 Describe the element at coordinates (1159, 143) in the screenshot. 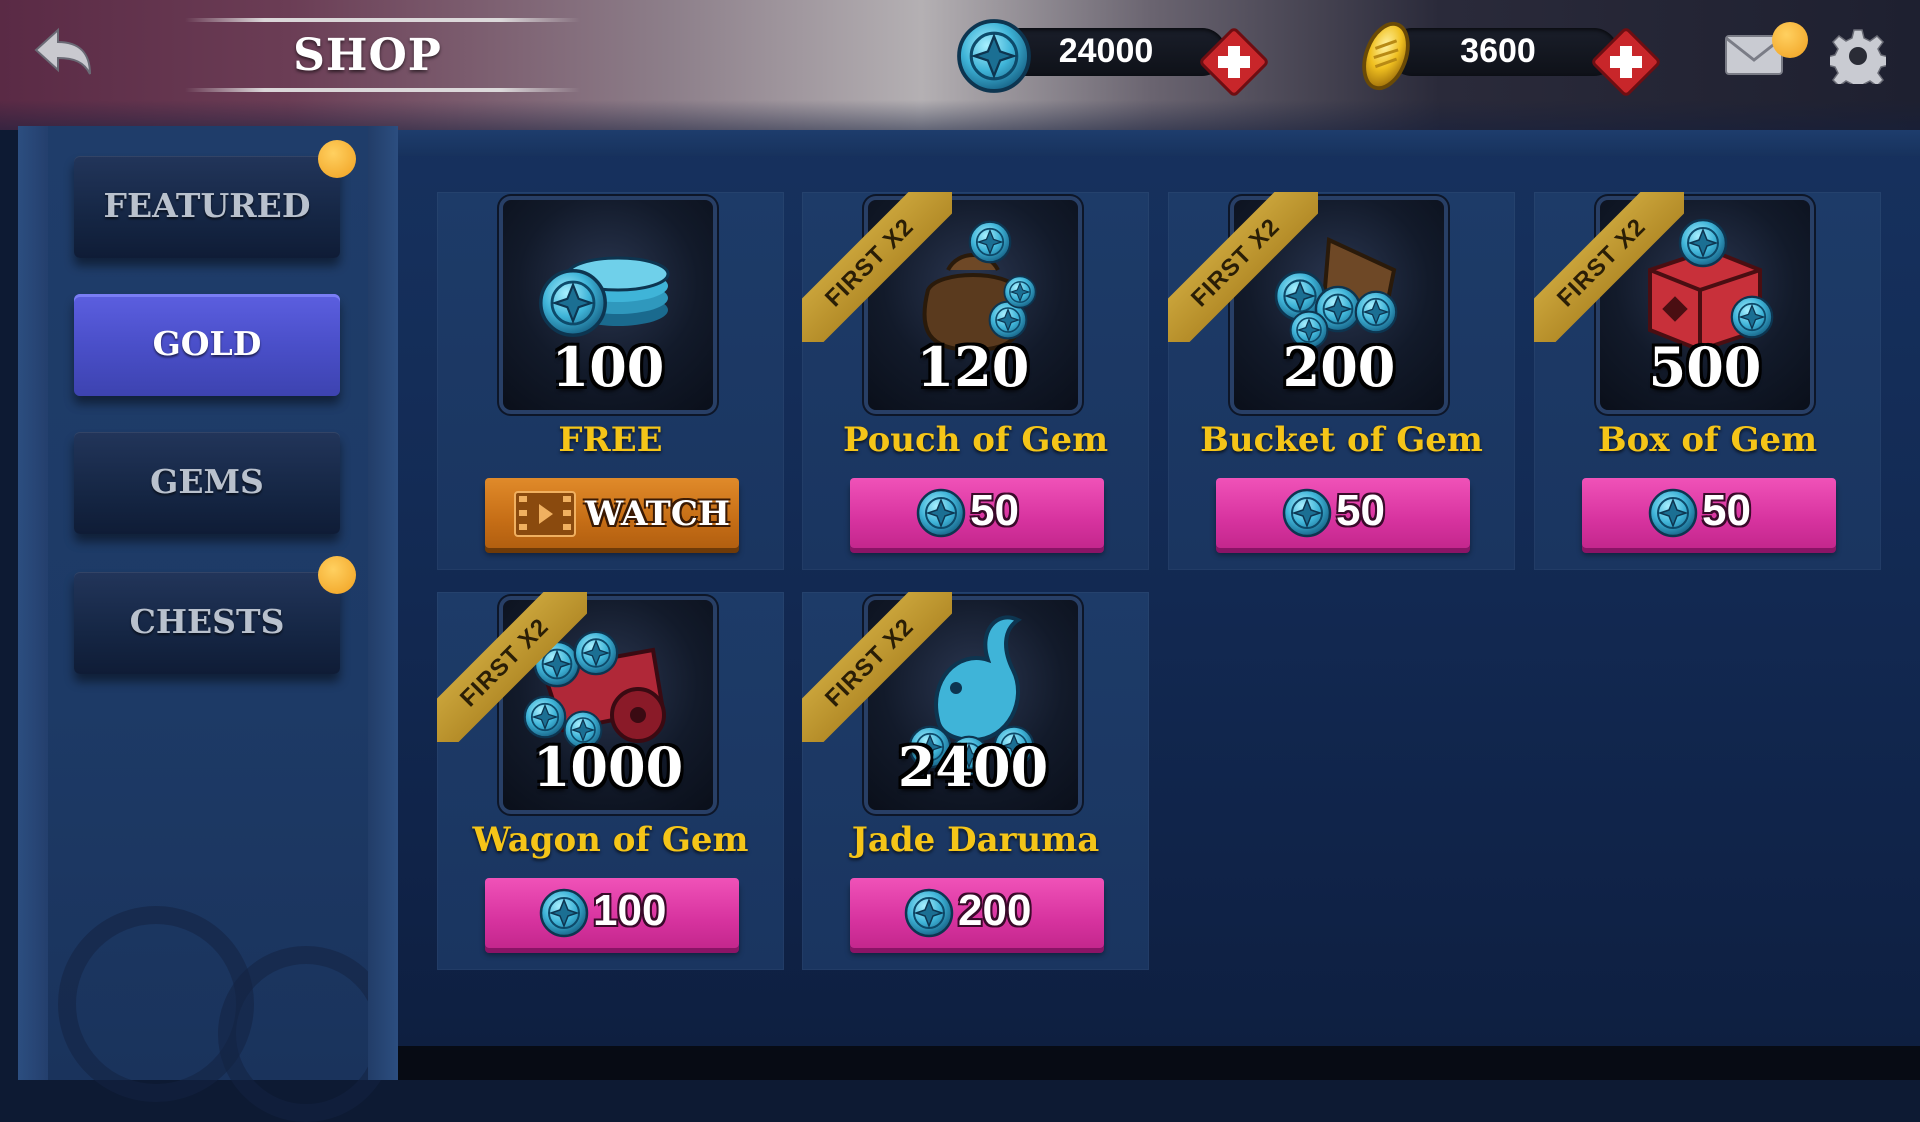

I see `shop-panel-header-strip` at that location.